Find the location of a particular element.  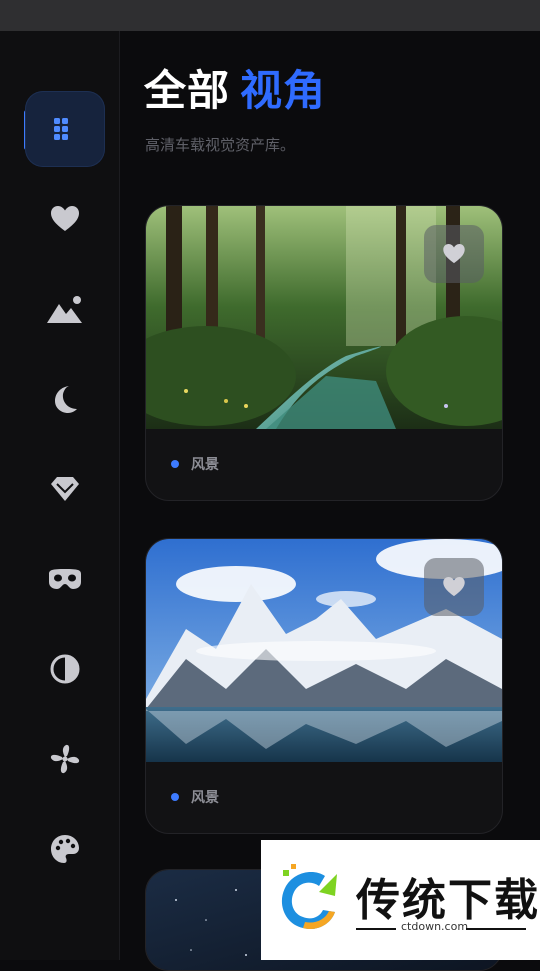

mountain-icon is located at coordinates (64, 309).